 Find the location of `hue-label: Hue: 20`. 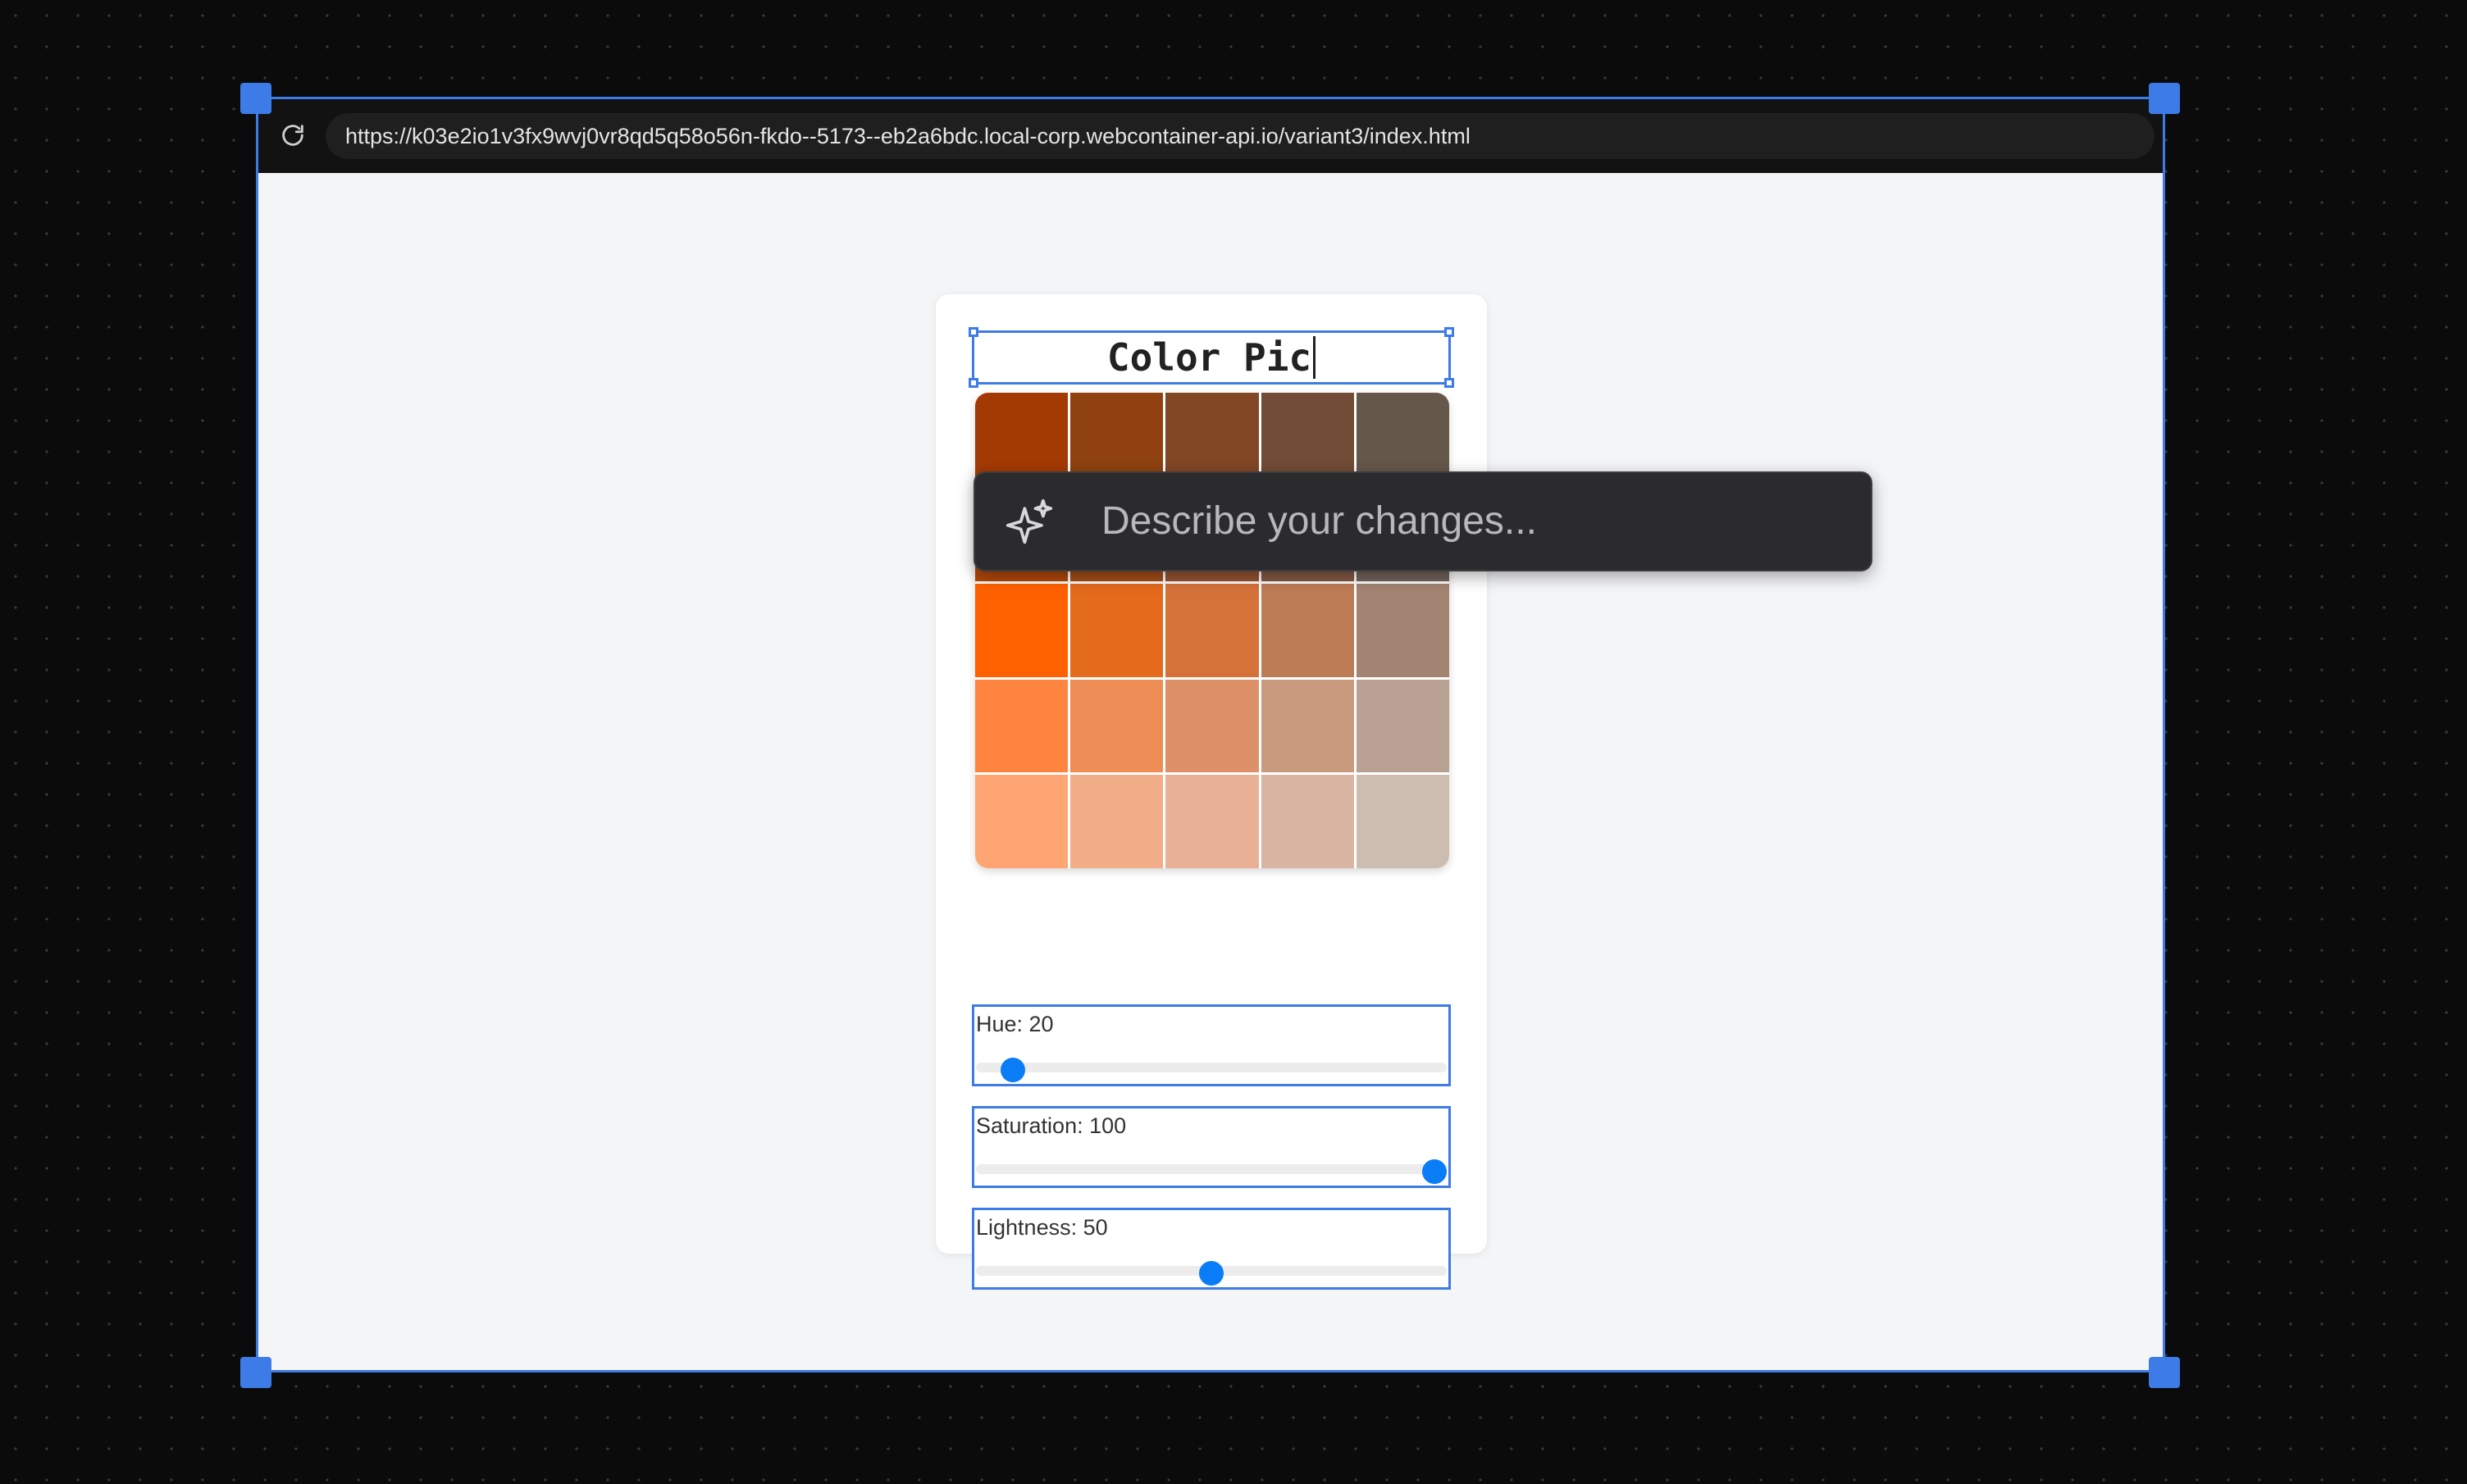

hue-label: Hue: 20 is located at coordinates (1015, 1024).